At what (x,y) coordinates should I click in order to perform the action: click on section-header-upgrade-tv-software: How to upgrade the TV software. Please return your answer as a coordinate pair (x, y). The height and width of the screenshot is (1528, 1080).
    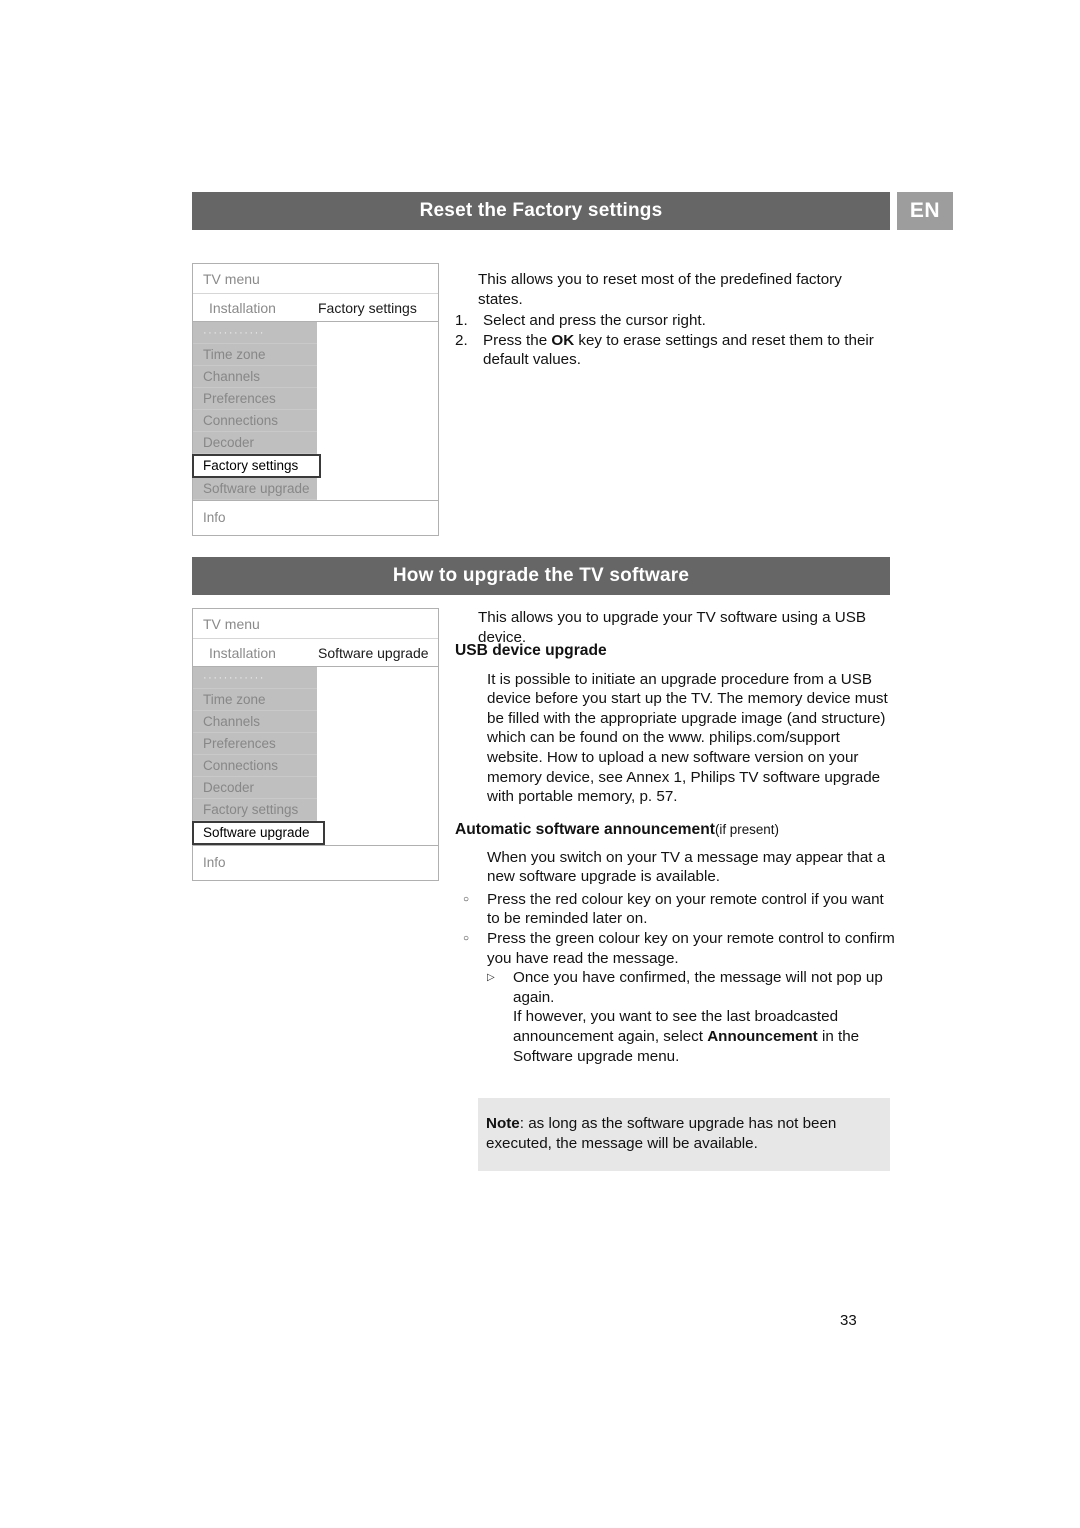
    Looking at the image, I should click on (541, 576).